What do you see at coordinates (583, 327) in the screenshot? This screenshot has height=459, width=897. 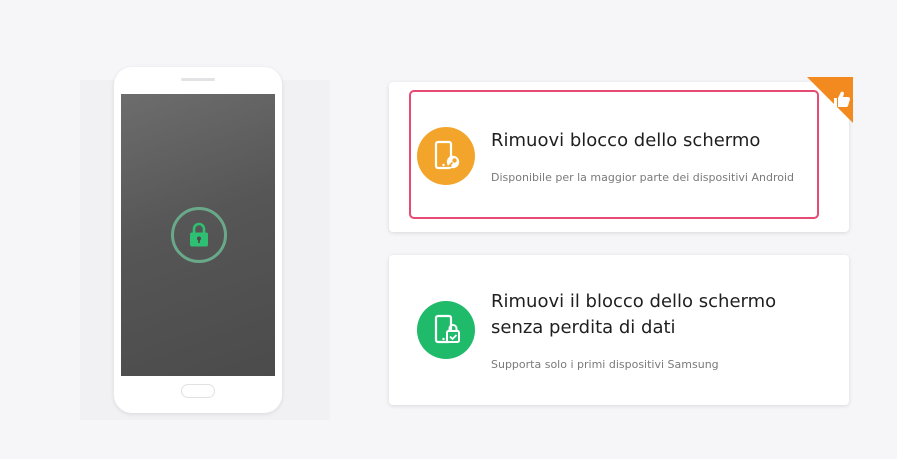 I see `option-title-line-2: senza perdita di dati` at bounding box center [583, 327].